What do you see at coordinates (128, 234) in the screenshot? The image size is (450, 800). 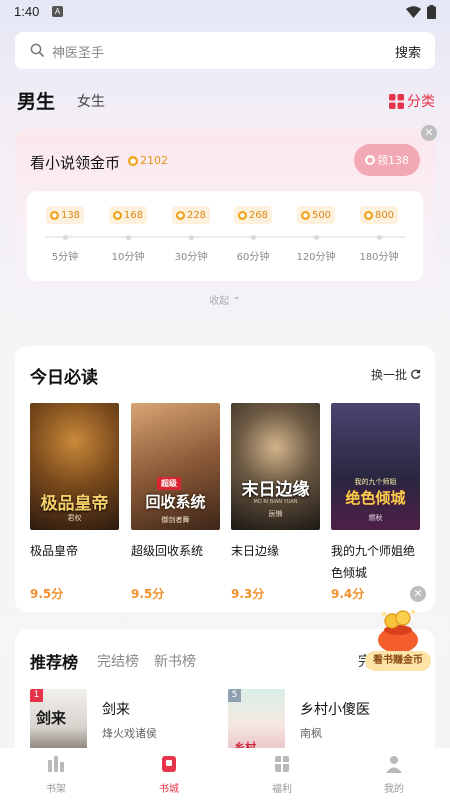 I see `reward-milestone: ● 168 10分钟` at bounding box center [128, 234].